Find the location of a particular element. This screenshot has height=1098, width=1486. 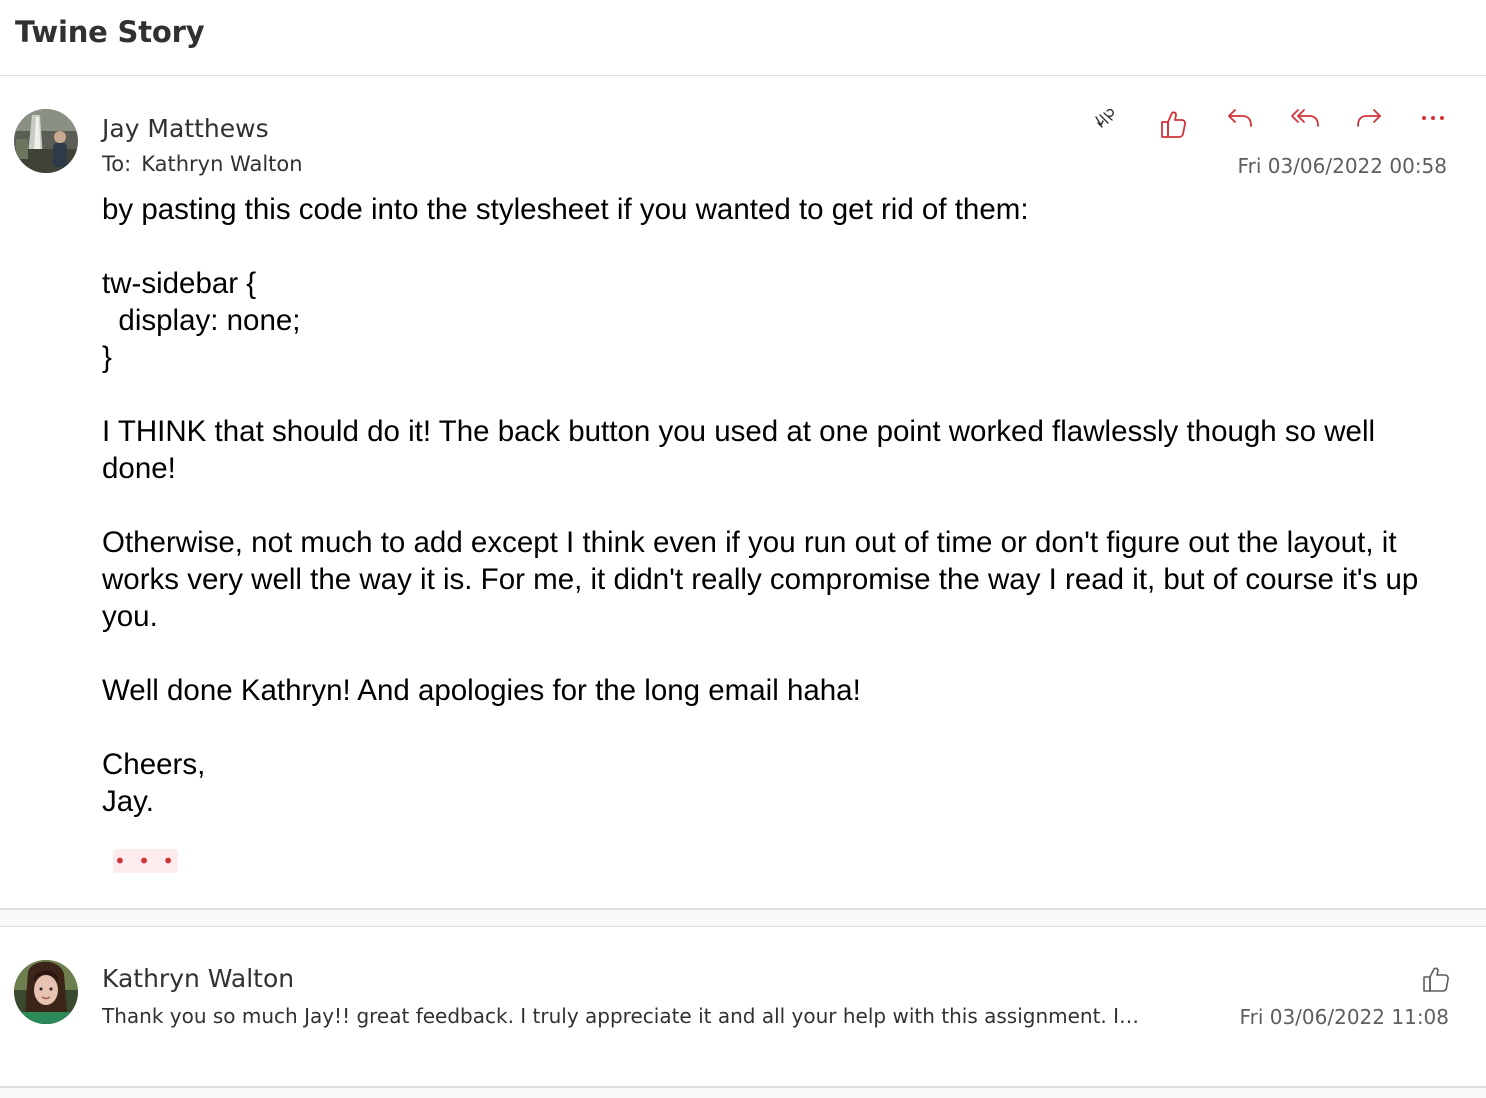

immersive-reader-icon is located at coordinates (1105, 118).